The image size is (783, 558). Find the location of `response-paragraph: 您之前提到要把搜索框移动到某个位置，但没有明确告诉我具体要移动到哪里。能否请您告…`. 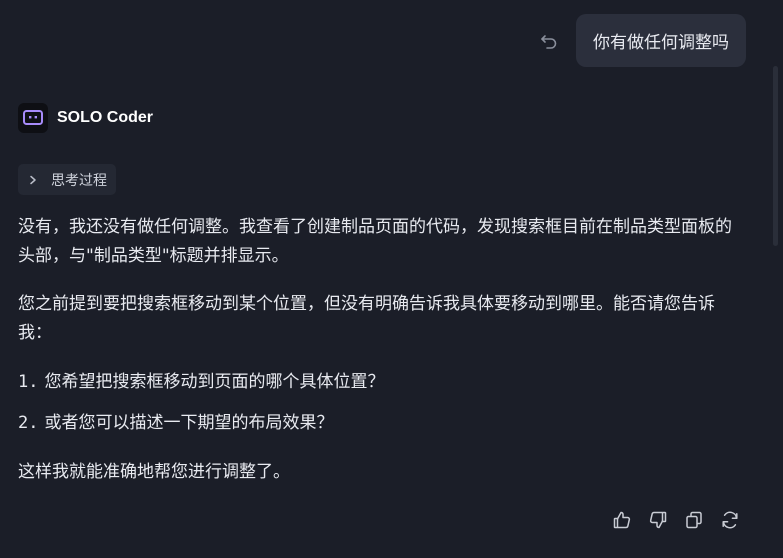

response-paragraph: 您之前提到要把搜索框移动到某个位置，但没有明确告诉我具体要移动到哪里。能否请您告… is located at coordinates (366, 318).